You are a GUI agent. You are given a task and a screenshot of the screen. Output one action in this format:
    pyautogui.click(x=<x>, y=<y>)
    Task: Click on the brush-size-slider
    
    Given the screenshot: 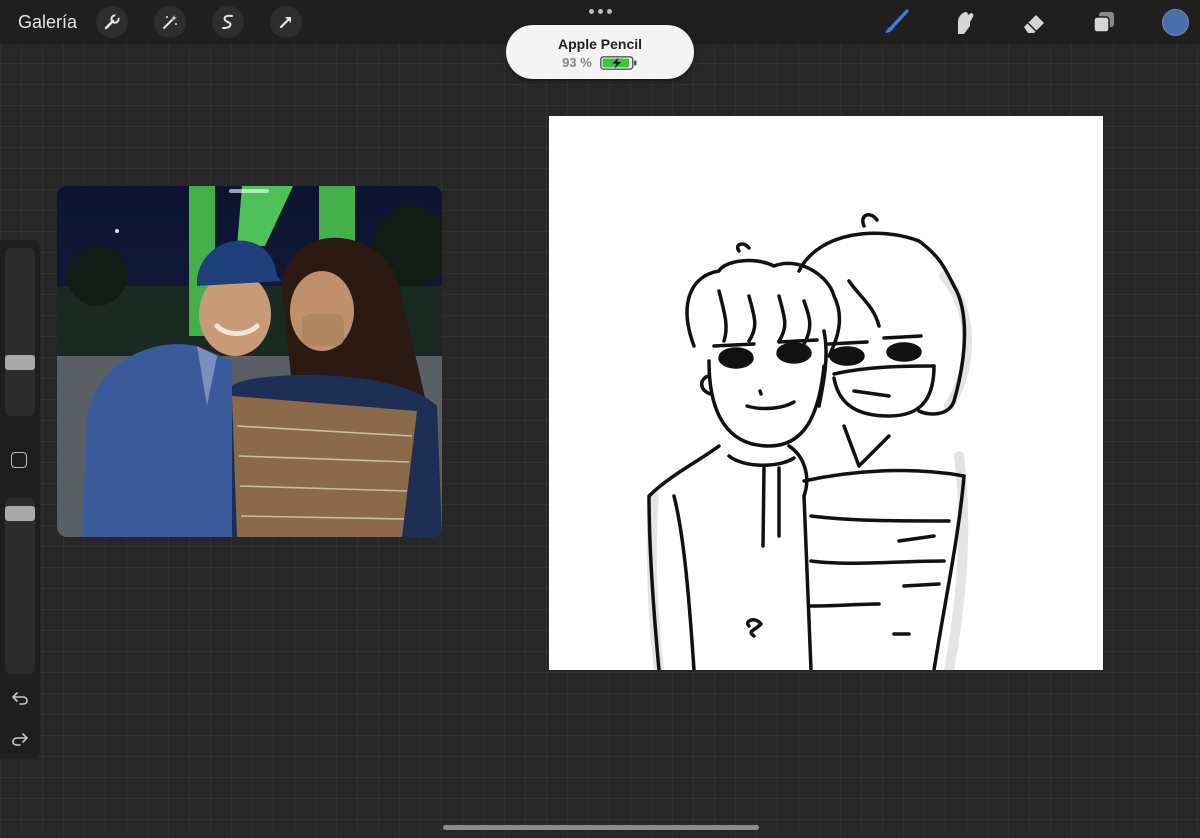 What is the action you would take?
    pyautogui.click(x=20, y=332)
    